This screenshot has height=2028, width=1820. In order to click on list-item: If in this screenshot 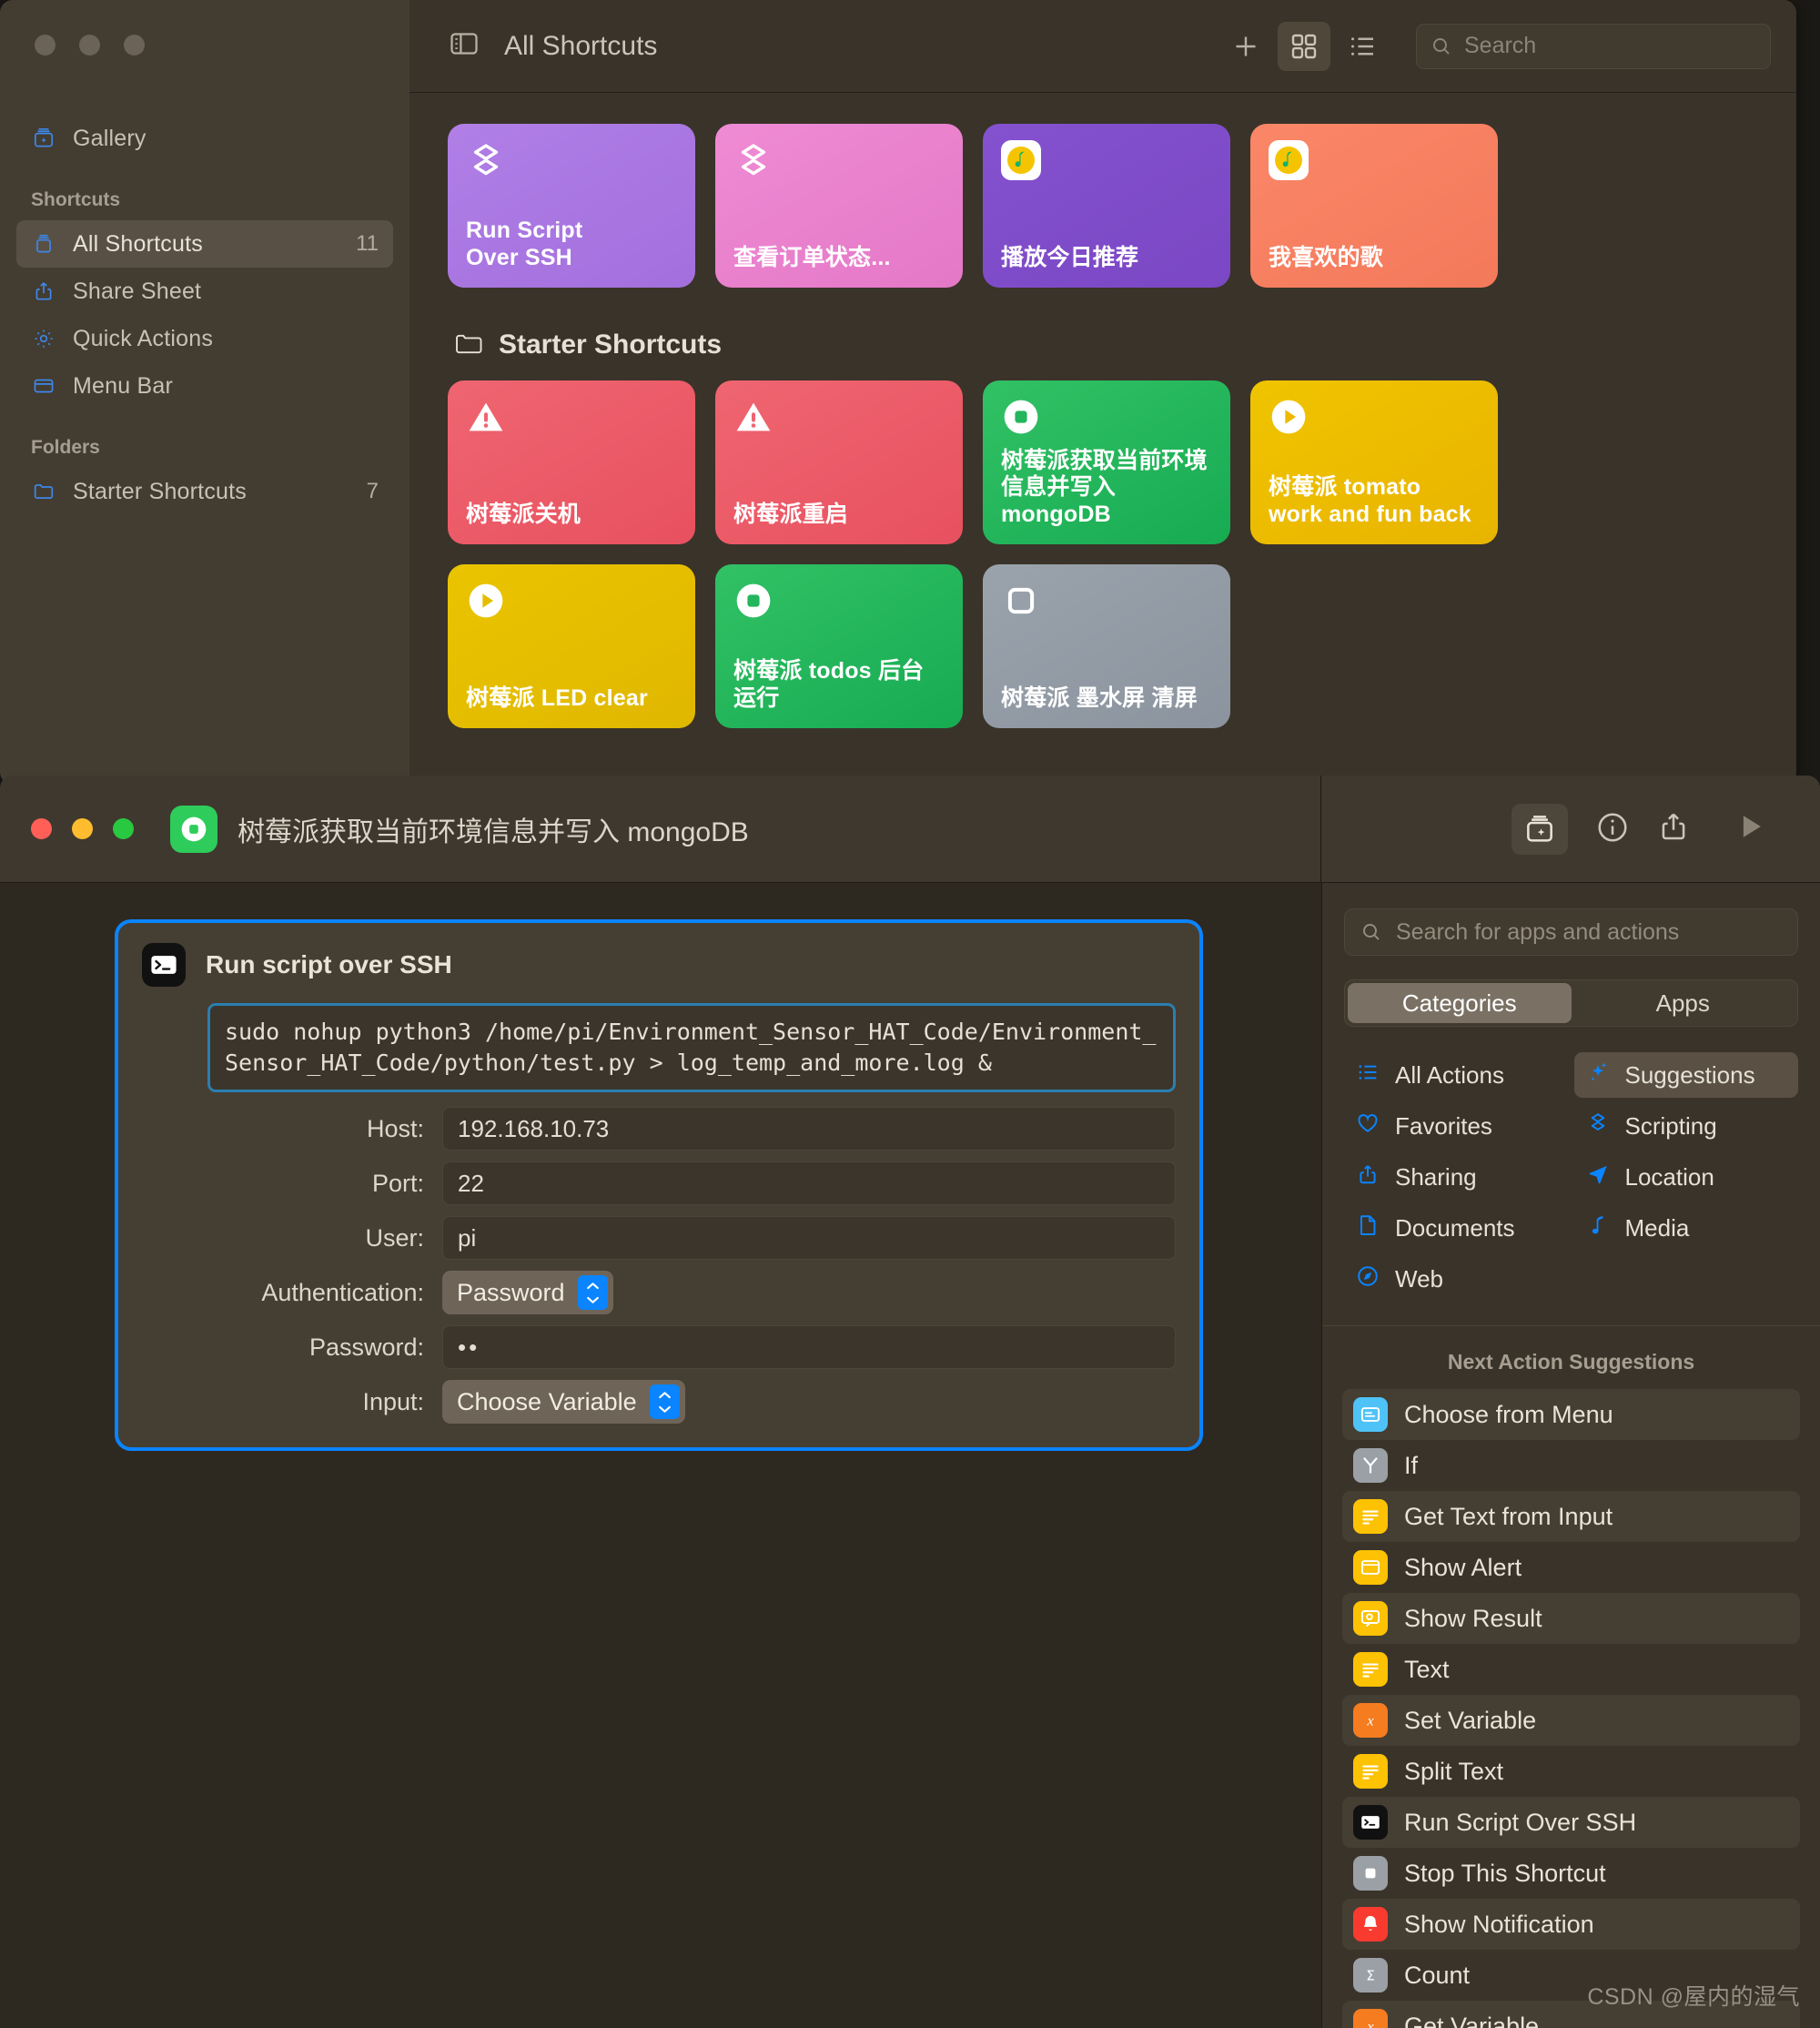, I will do `click(1571, 1465)`.